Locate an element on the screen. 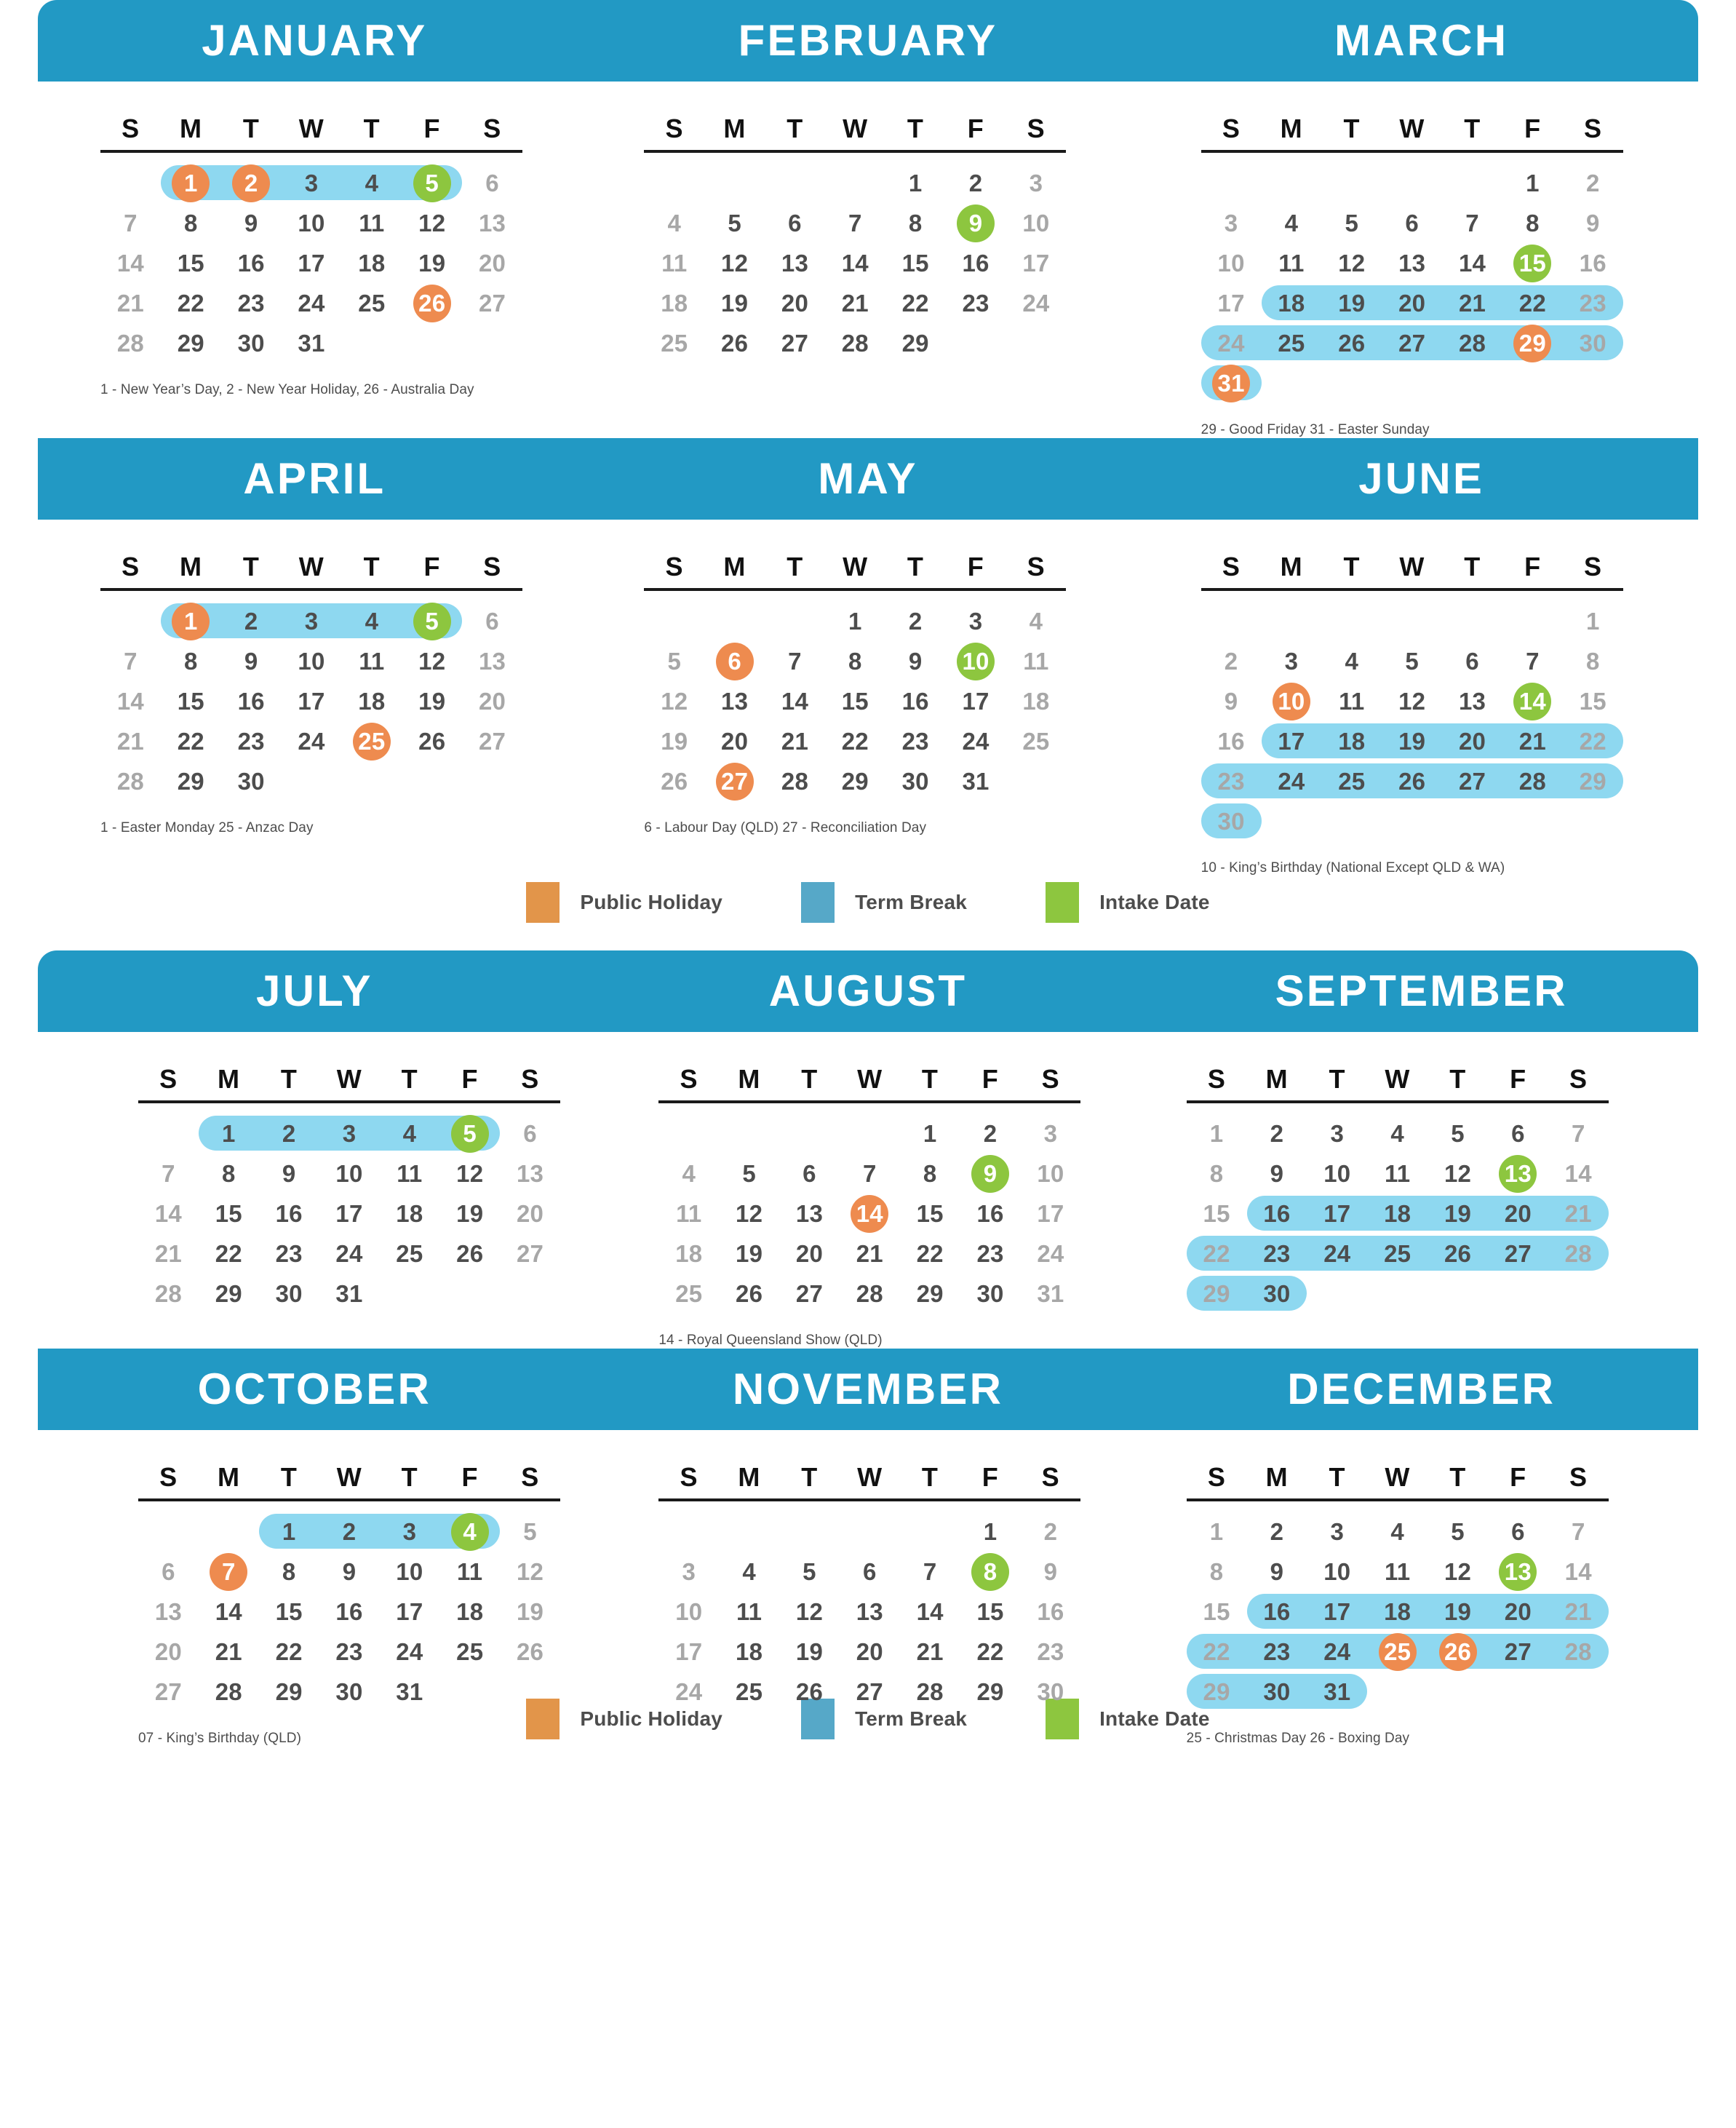 Image resolution: width=1736 pixels, height=2128 pixels. day-cell: 16 is located at coordinates (1593, 263).